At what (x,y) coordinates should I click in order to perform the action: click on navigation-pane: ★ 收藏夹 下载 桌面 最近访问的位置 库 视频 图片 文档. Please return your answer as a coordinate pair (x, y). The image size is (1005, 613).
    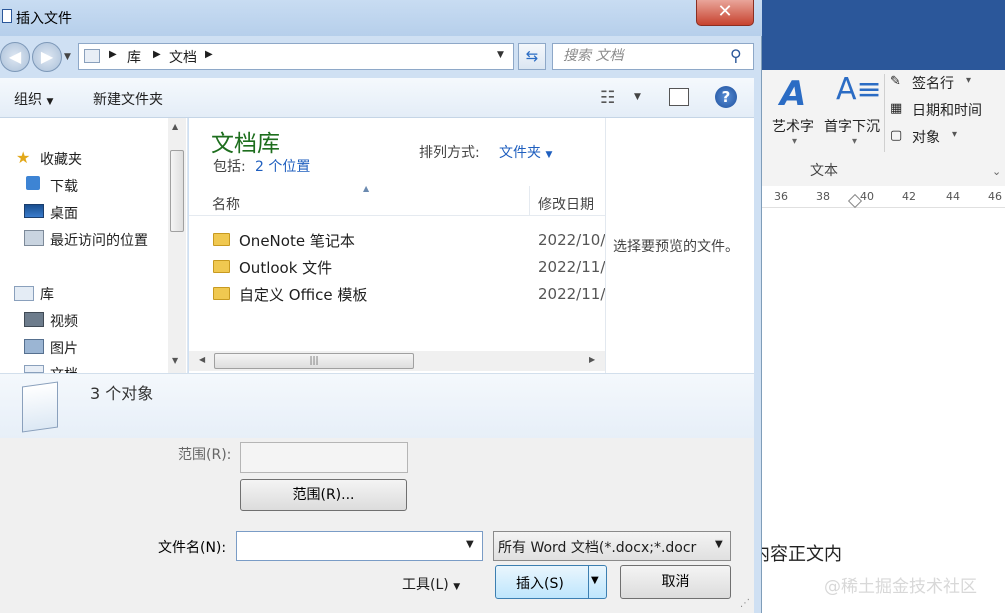
    Looking at the image, I should click on (94, 245).